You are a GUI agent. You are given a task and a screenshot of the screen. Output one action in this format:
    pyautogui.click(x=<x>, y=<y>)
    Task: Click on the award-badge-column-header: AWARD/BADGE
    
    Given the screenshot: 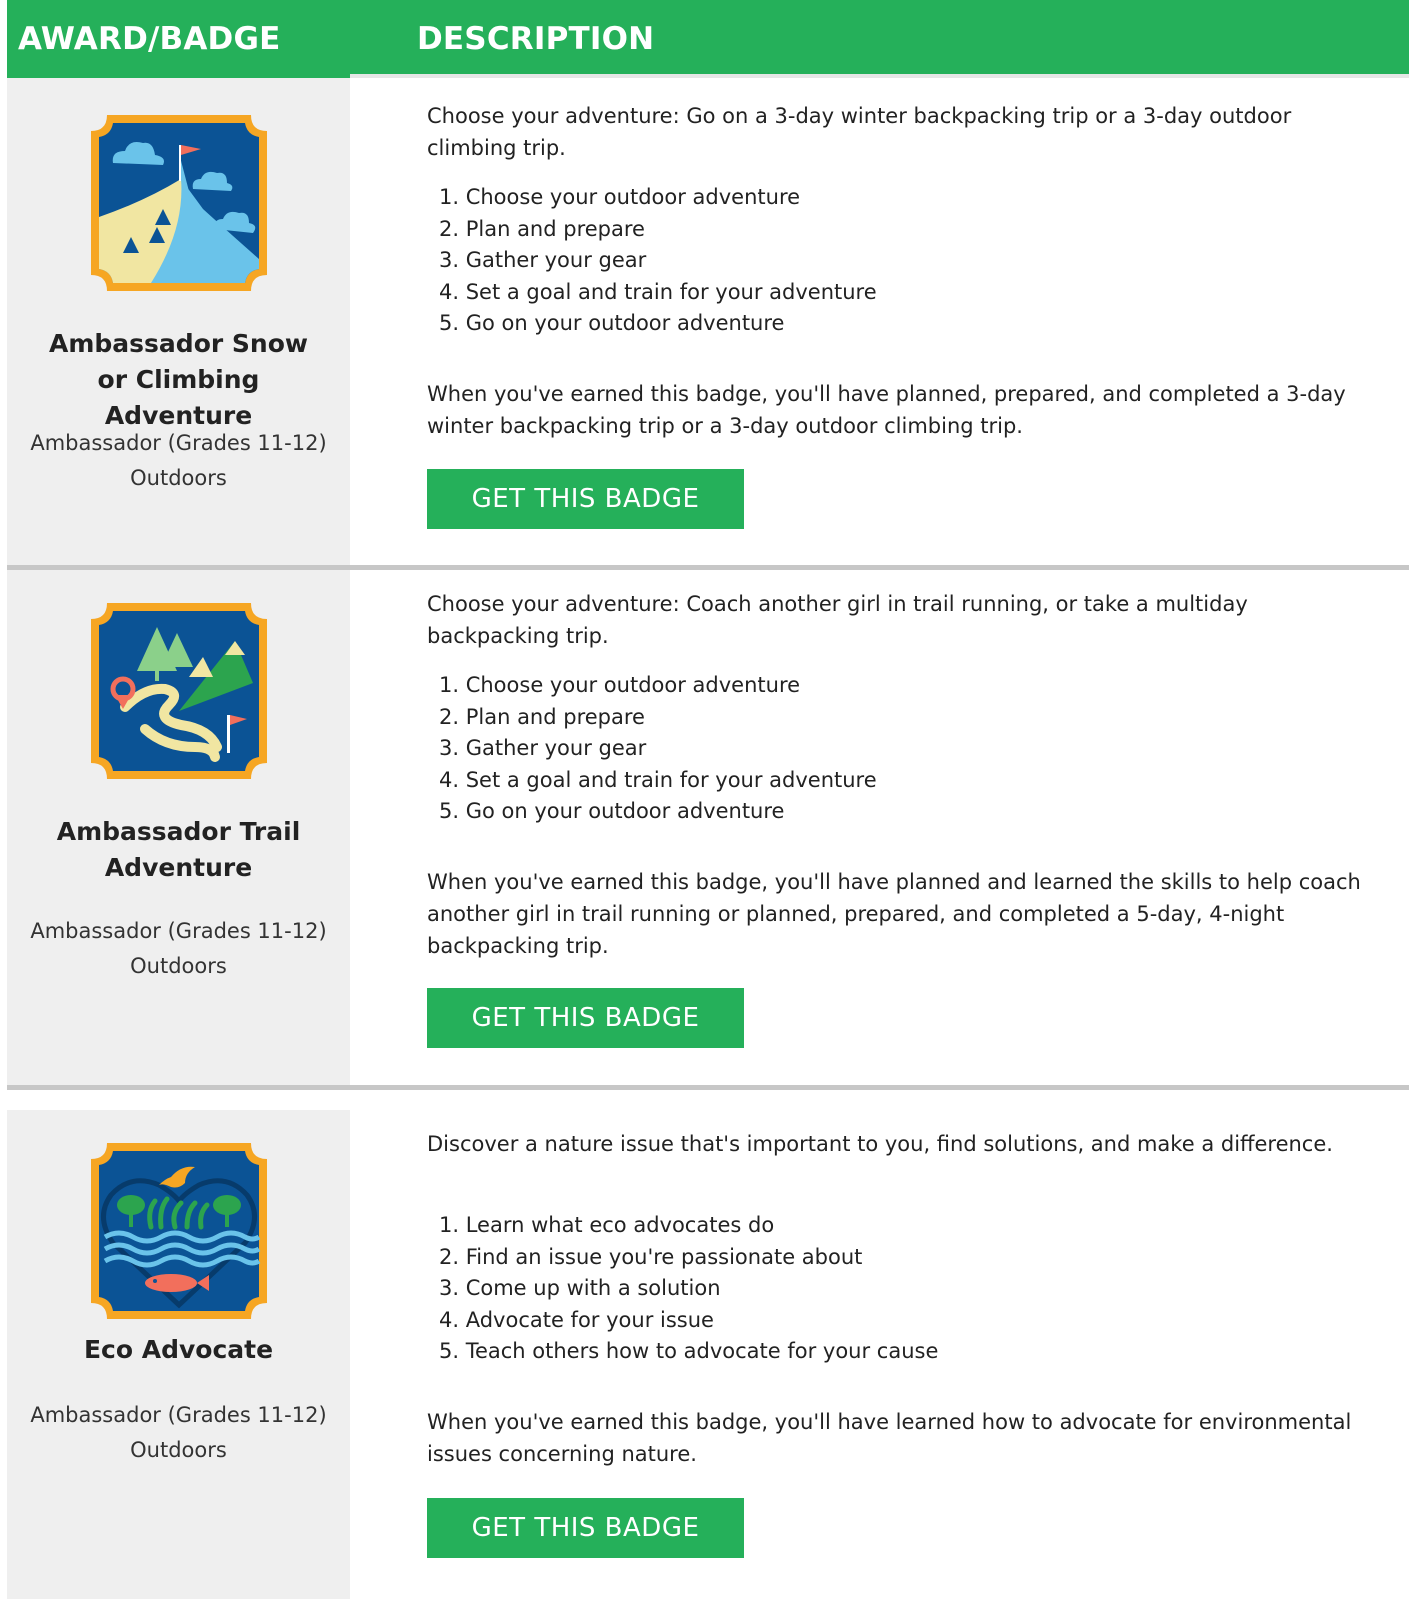 What is the action you would take?
    pyautogui.click(x=149, y=39)
    